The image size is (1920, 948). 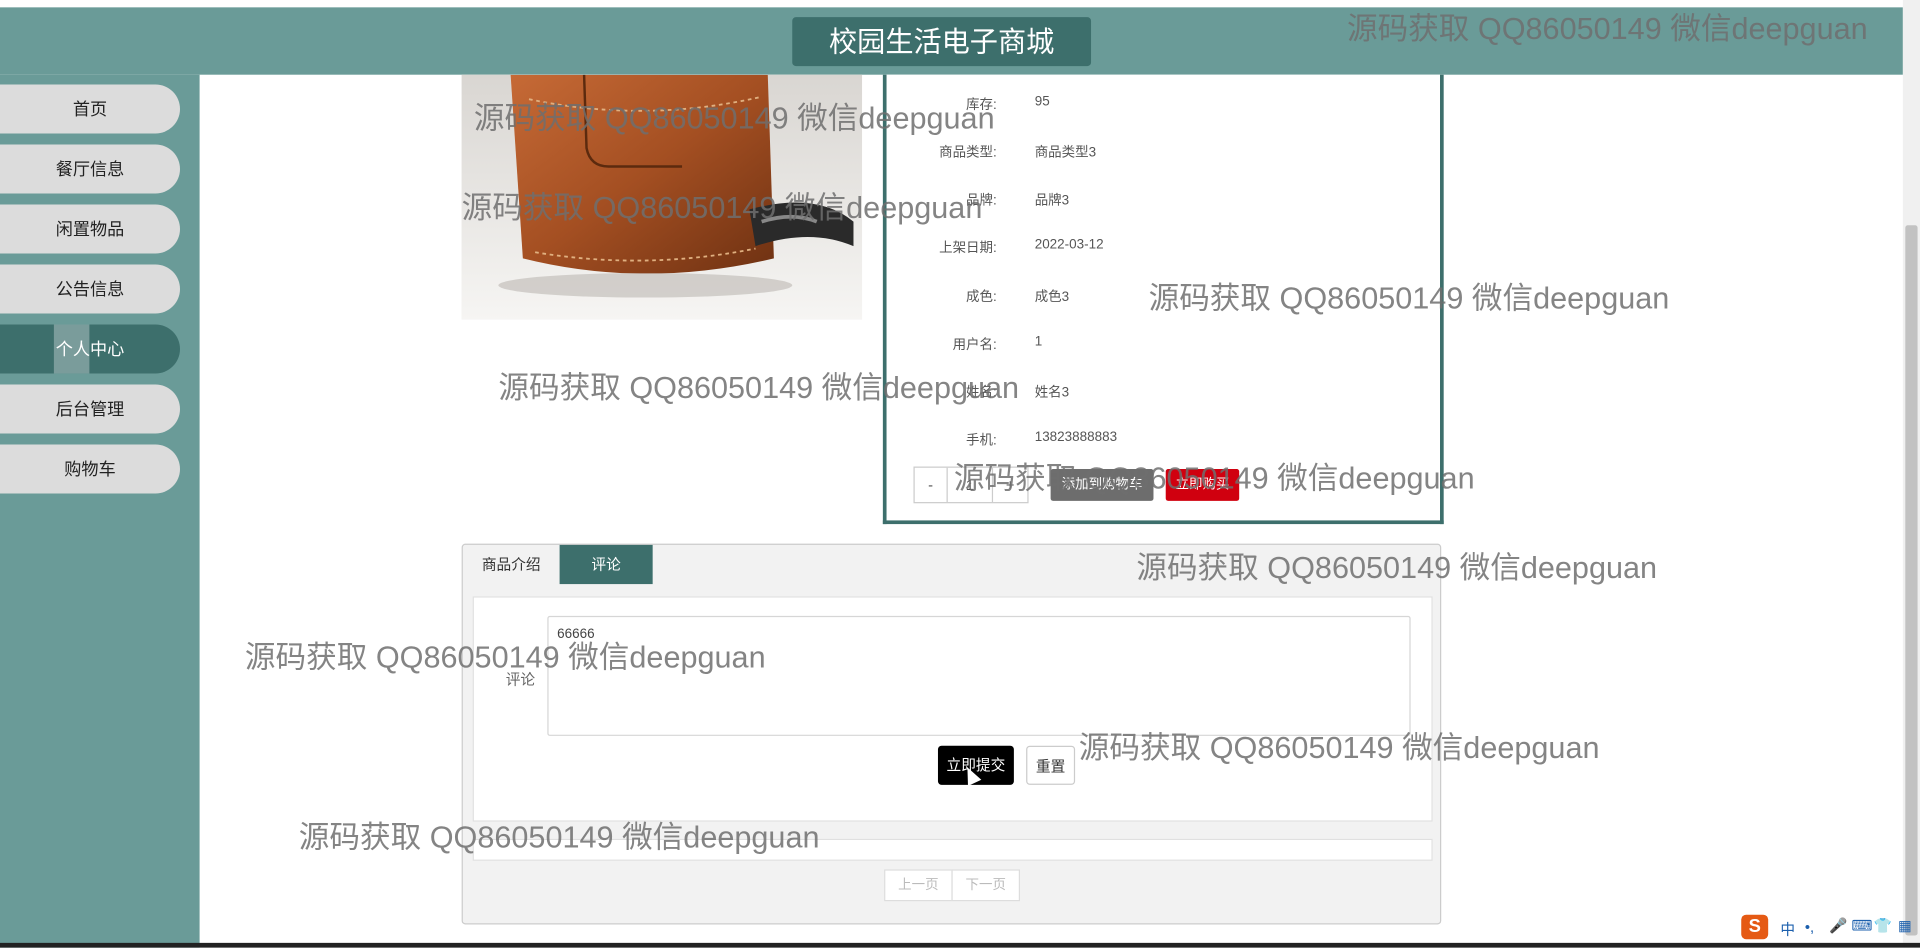 I want to click on sidebar-item-label: 闲置物品, so click(x=90, y=229).